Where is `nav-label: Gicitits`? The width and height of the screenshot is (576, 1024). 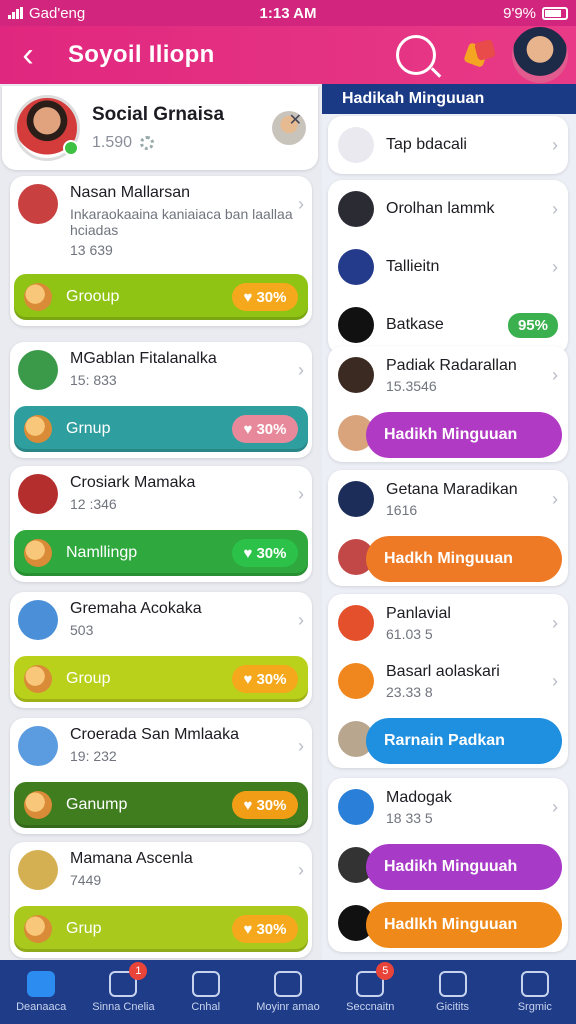 nav-label: Gicitits is located at coordinates (453, 1007).